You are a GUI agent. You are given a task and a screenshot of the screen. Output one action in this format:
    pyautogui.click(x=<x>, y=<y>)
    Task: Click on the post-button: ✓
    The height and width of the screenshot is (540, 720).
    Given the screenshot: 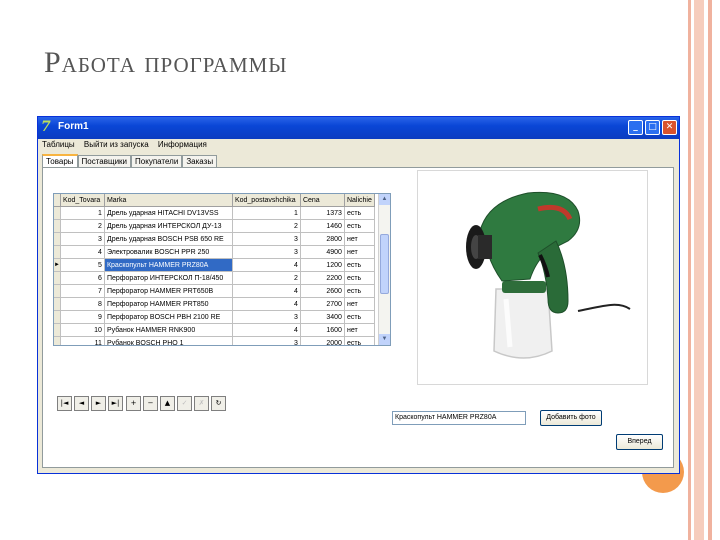 What is the action you would take?
    pyautogui.click(x=184, y=403)
    